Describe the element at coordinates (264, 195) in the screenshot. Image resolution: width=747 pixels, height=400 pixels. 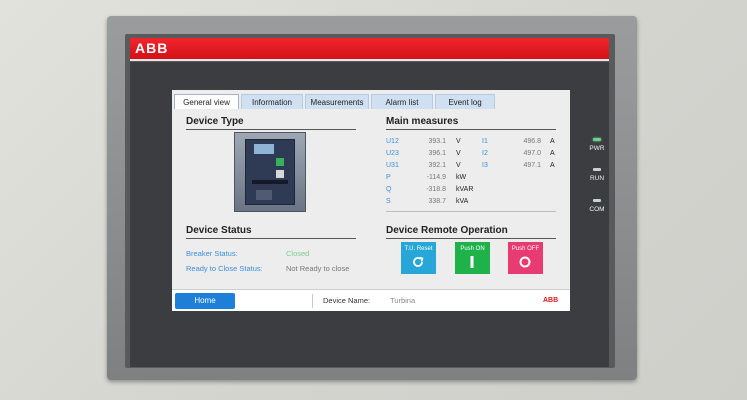
I see `breaker-base` at that location.